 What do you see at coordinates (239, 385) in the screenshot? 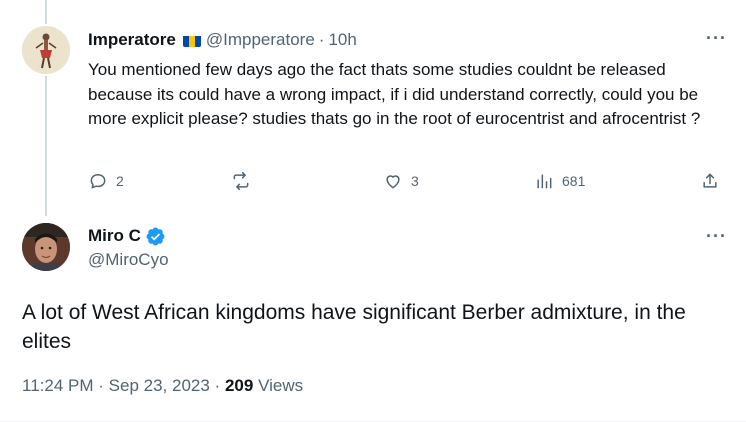
I see `tweet-views-count: 209` at bounding box center [239, 385].